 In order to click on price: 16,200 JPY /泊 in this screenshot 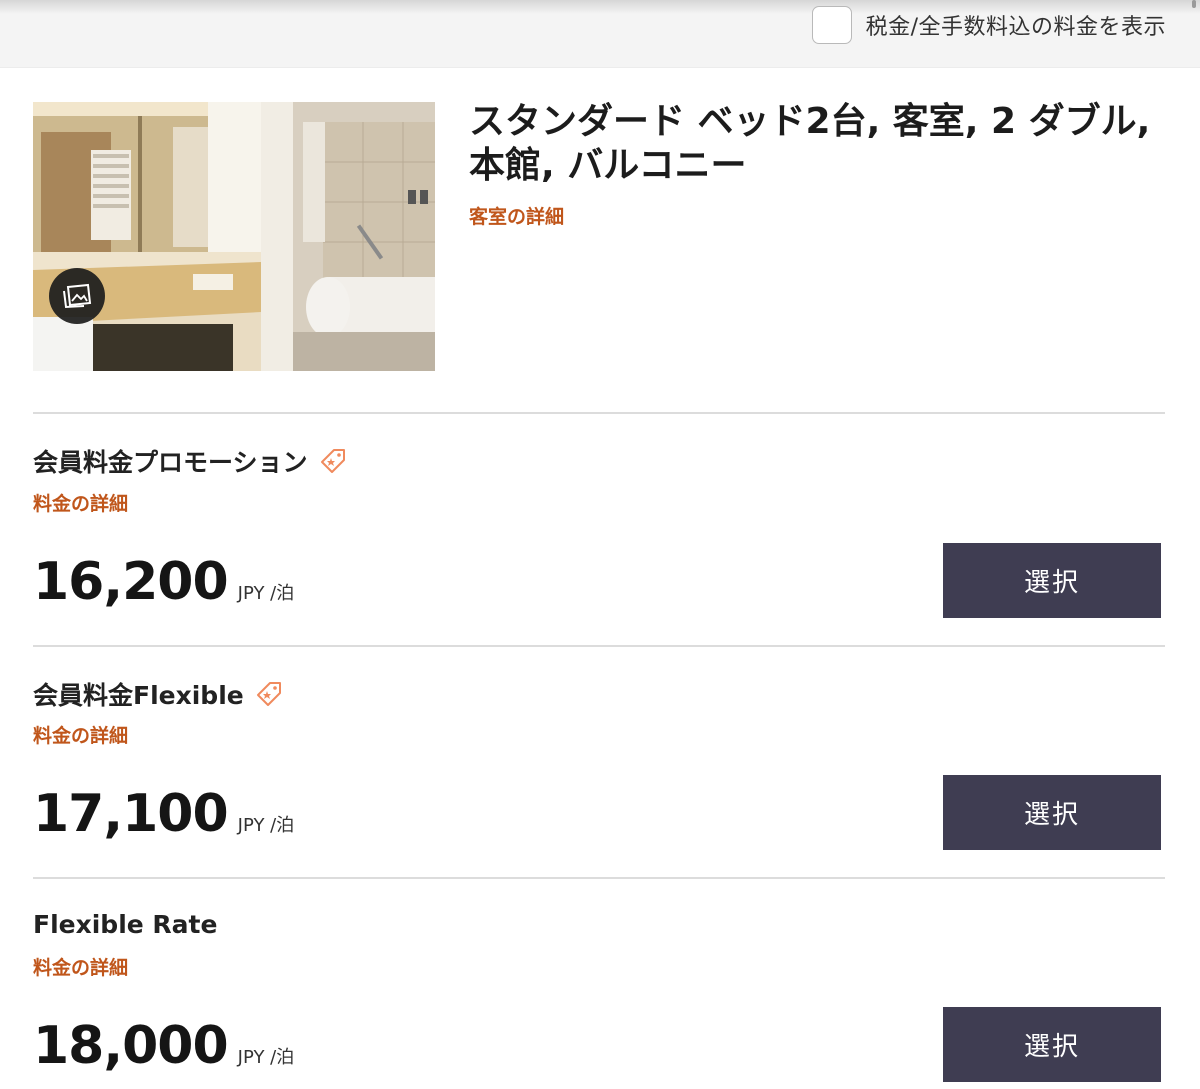, I will do `click(163, 582)`.